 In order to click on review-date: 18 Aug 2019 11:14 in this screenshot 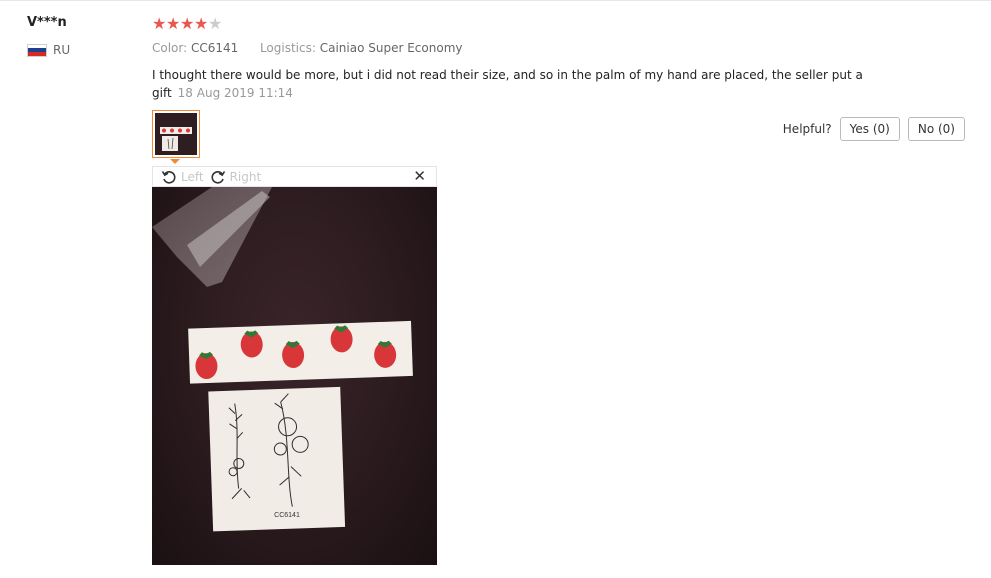, I will do `click(235, 93)`.